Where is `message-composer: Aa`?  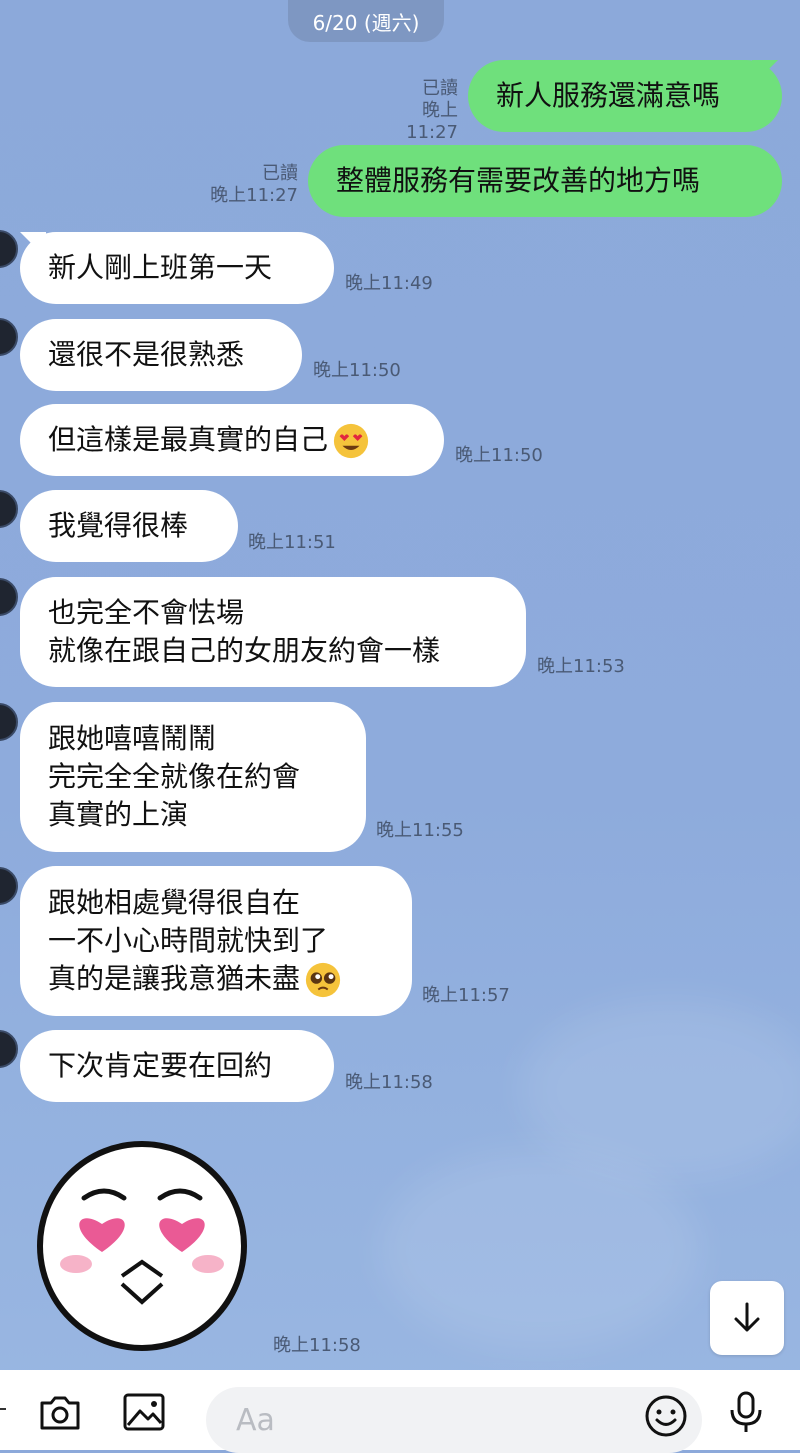
message-composer: Aa is located at coordinates (400, 1411).